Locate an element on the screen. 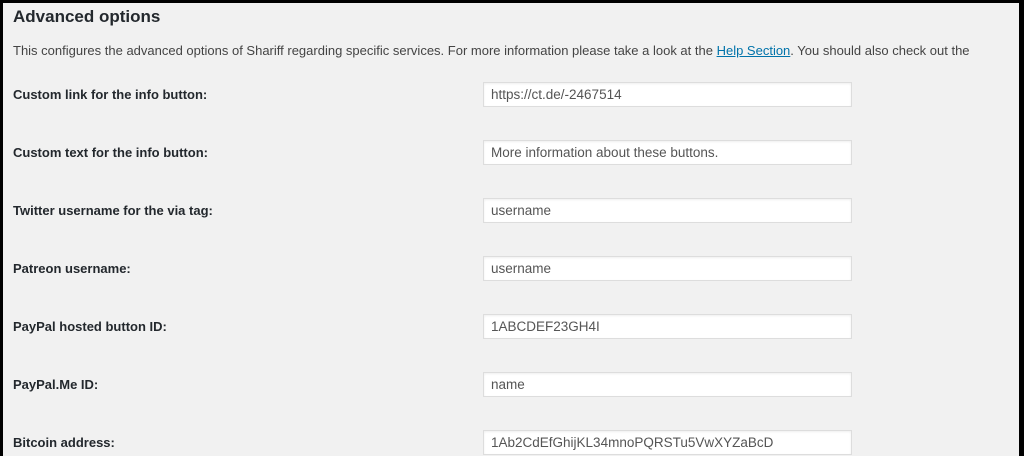 This screenshot has width=1024, height=456. patreon-row: Patreon username: is located at coordinates (511, 269).